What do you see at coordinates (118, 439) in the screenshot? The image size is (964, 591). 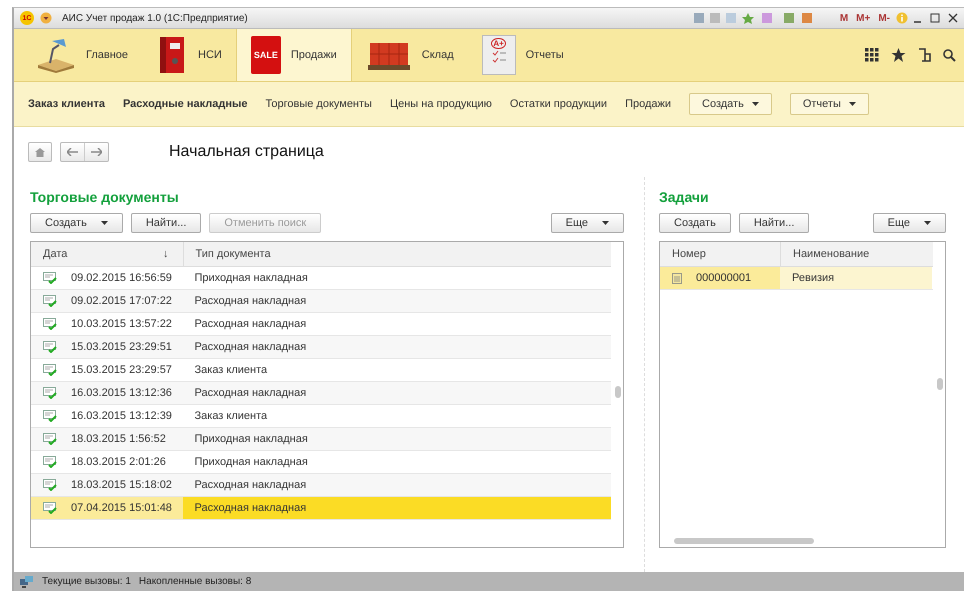 I see `date-text: 18.03.2015 1:56:52` at bounding box center [118, 439].